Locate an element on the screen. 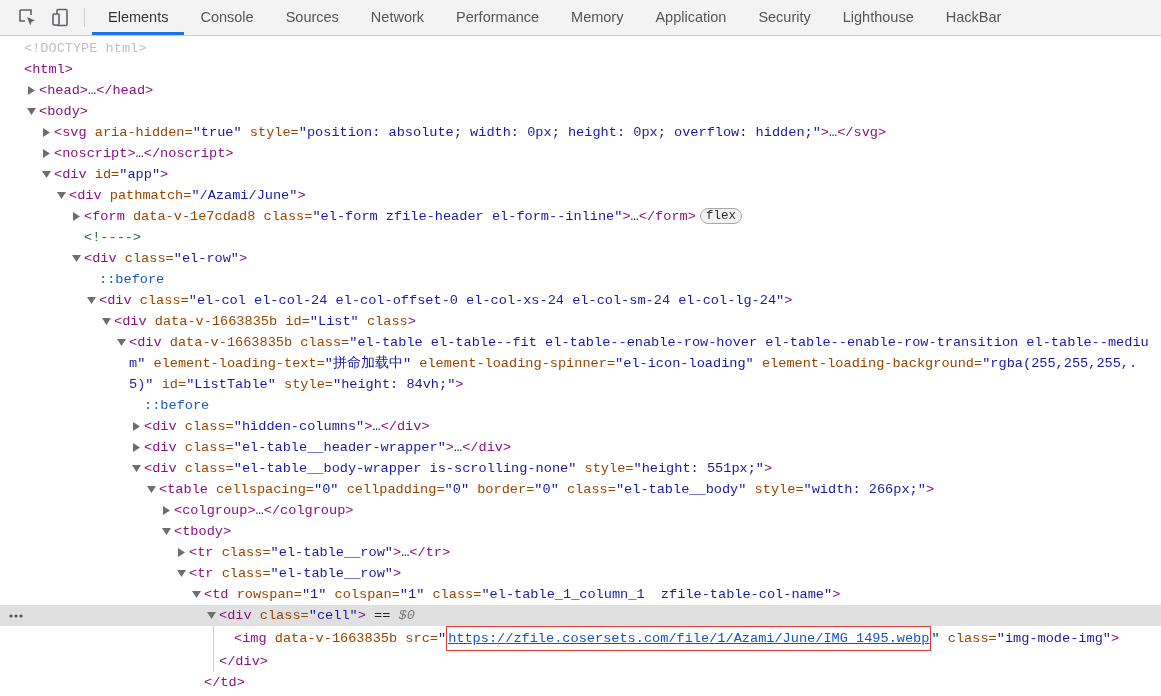  devtools-tab: Application is located at coordinates (691, 17).